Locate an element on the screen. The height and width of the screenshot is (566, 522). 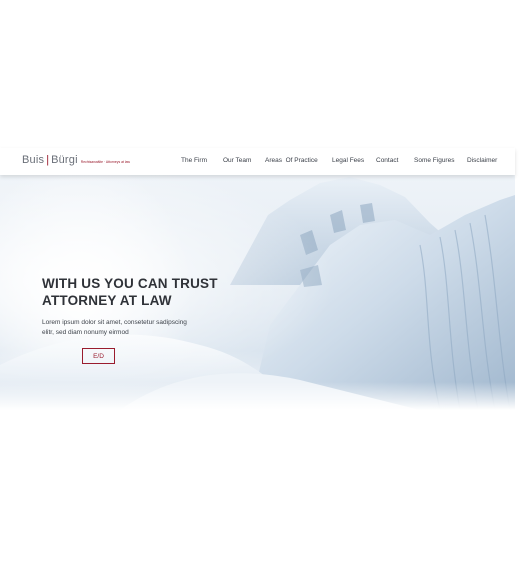
language-toggle-button: E/D is located at coordinates (98, 356).